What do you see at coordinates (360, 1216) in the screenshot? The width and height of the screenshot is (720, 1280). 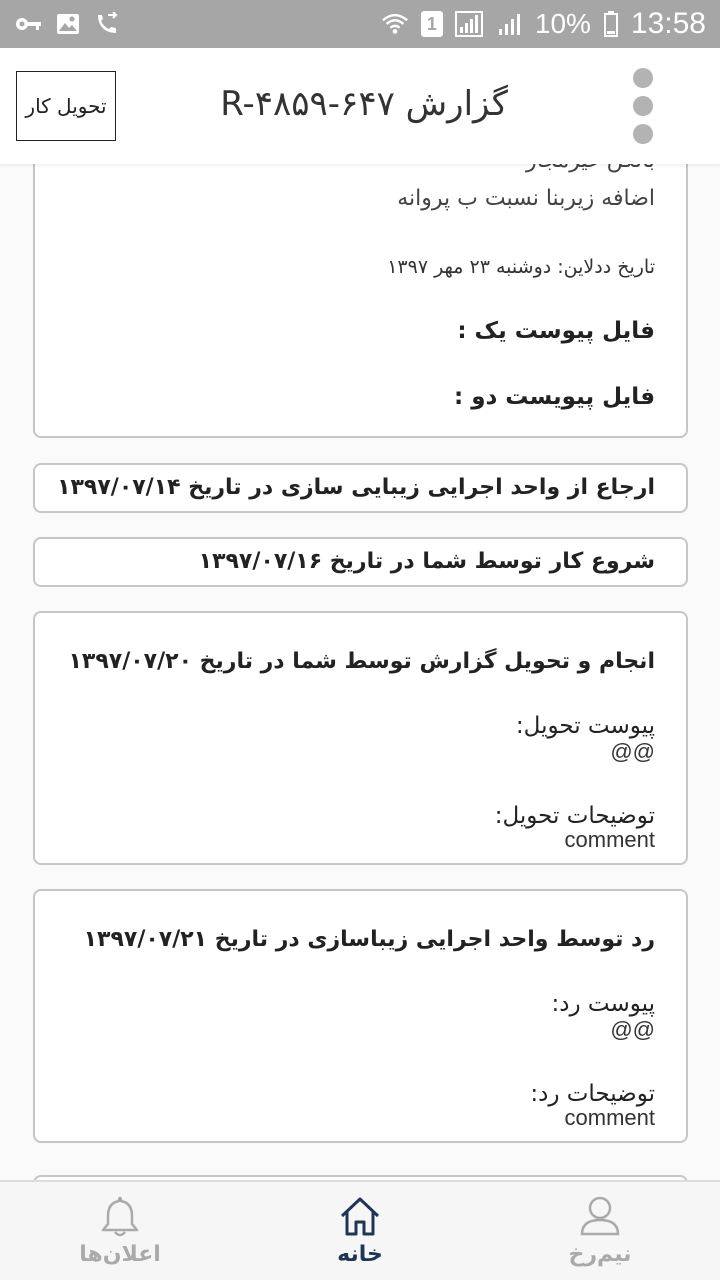 I see `home-icon` at bounding box center [360, 1216].